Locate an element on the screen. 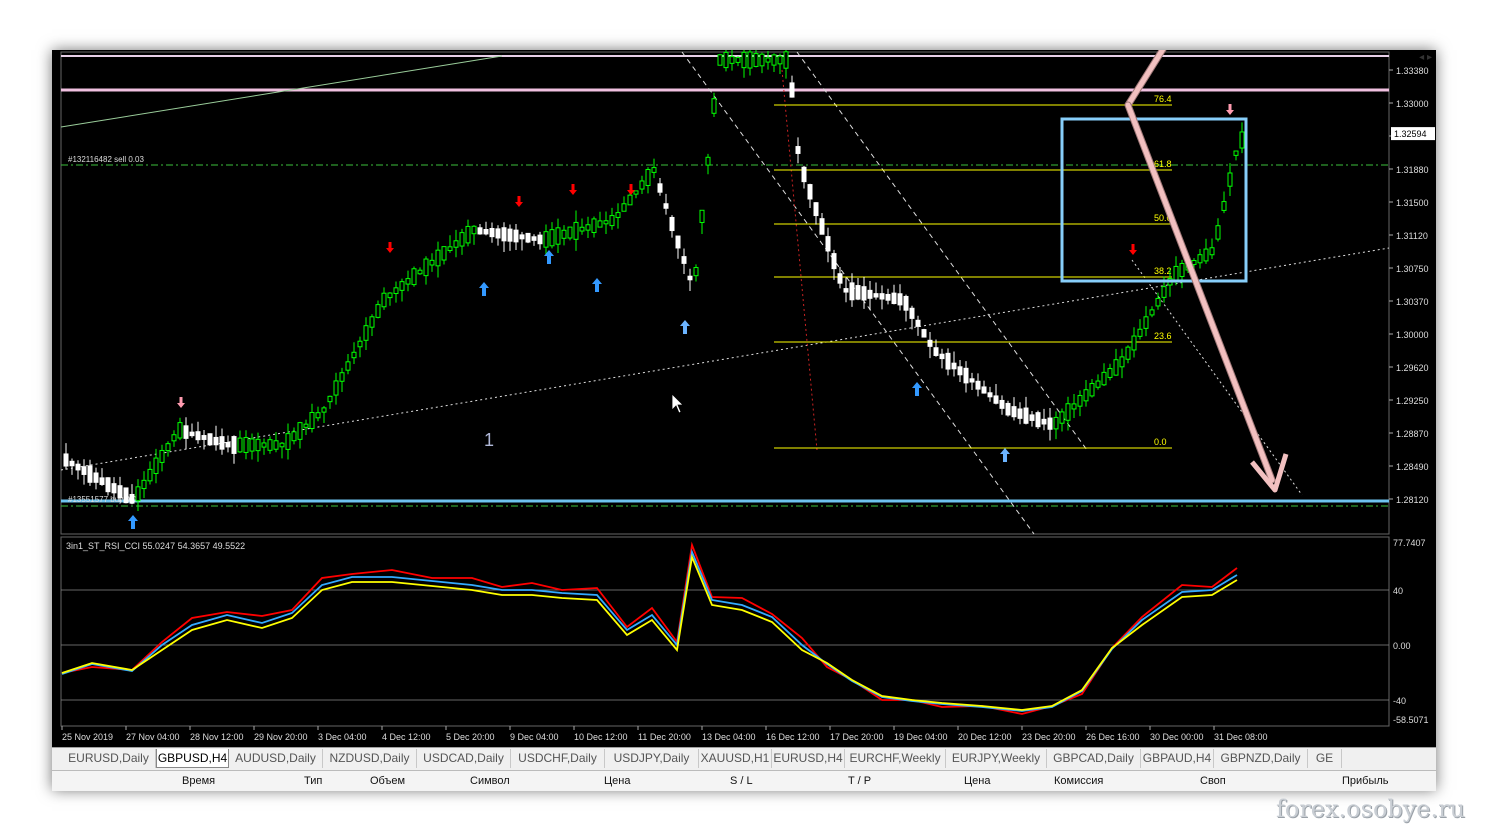 The width and height of the screenshot is (1488, 838). column-header: Время is located at coordinates (198, 781).